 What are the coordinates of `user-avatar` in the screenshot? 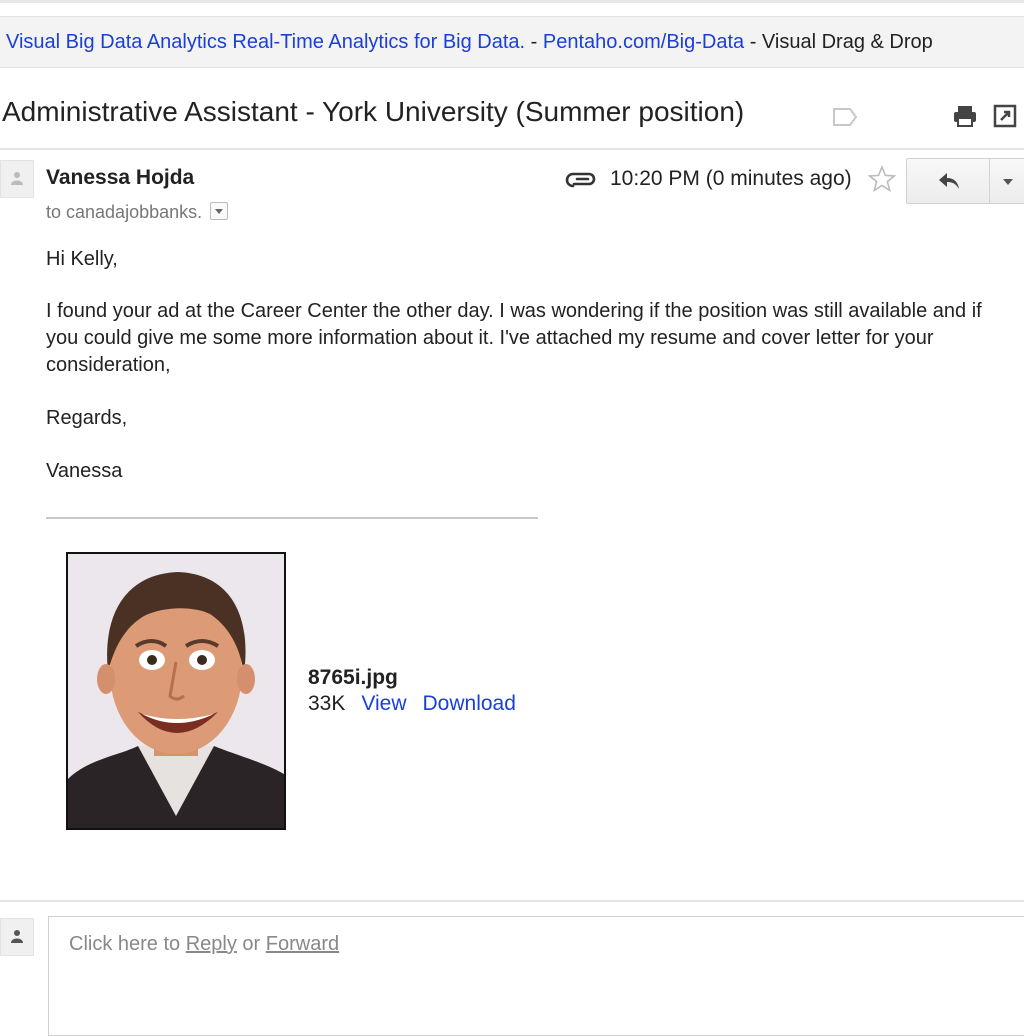 It's located at (17, 937).